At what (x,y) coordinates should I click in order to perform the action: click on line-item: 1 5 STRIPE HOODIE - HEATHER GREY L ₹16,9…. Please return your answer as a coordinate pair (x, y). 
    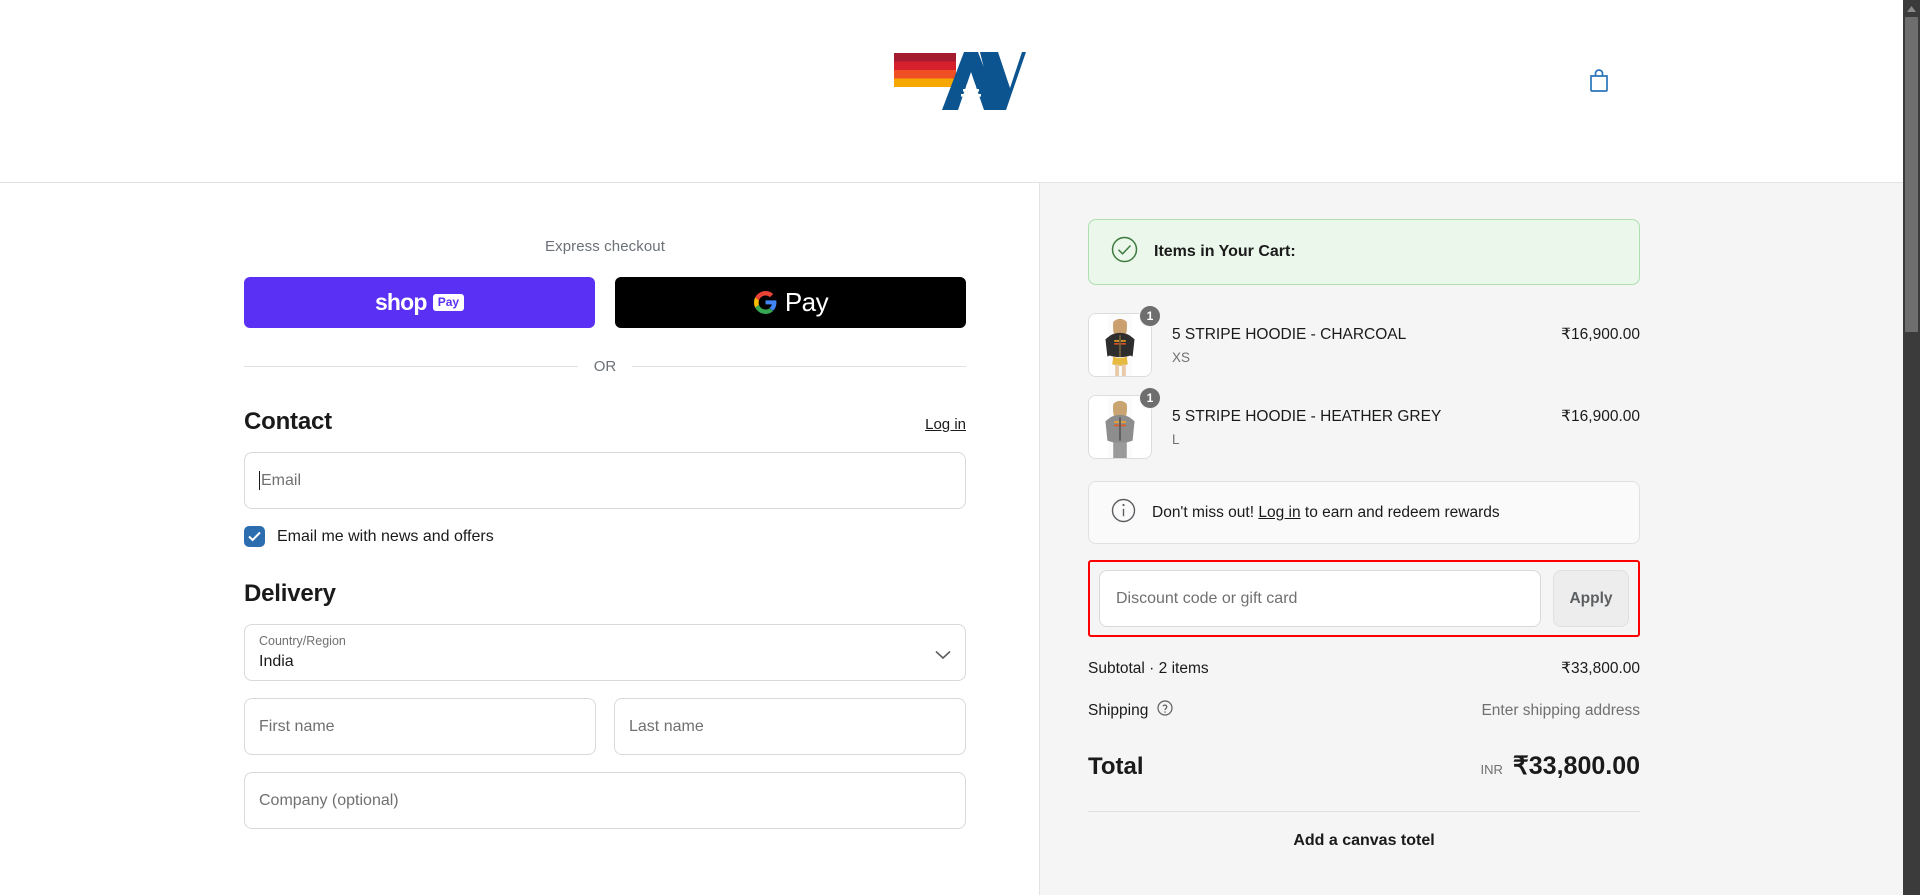
    Looking at the image, I should click on (1364, 423).